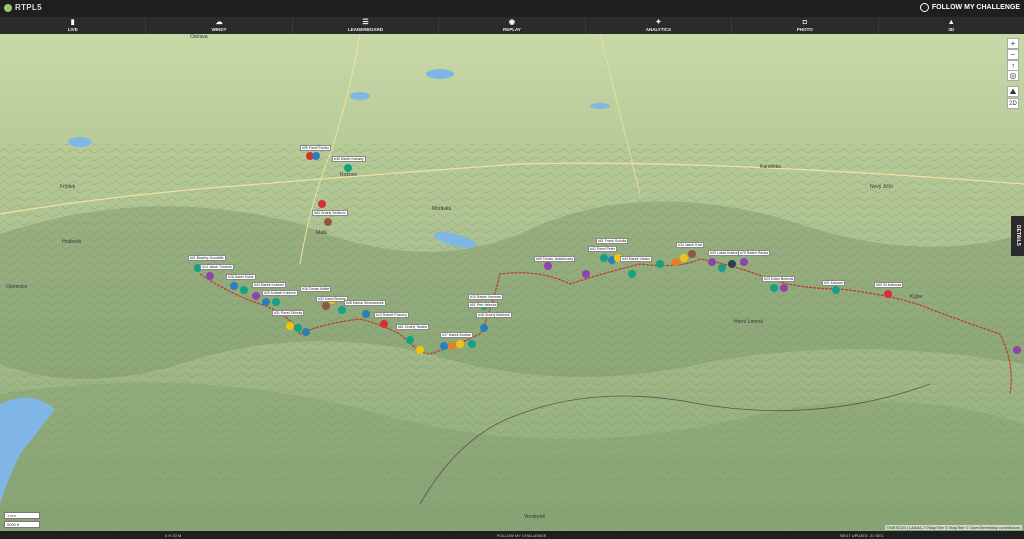  Describe the element at coordinates (951, 22) in the screenshot. I see `mountain-icon: ▲` at that location.